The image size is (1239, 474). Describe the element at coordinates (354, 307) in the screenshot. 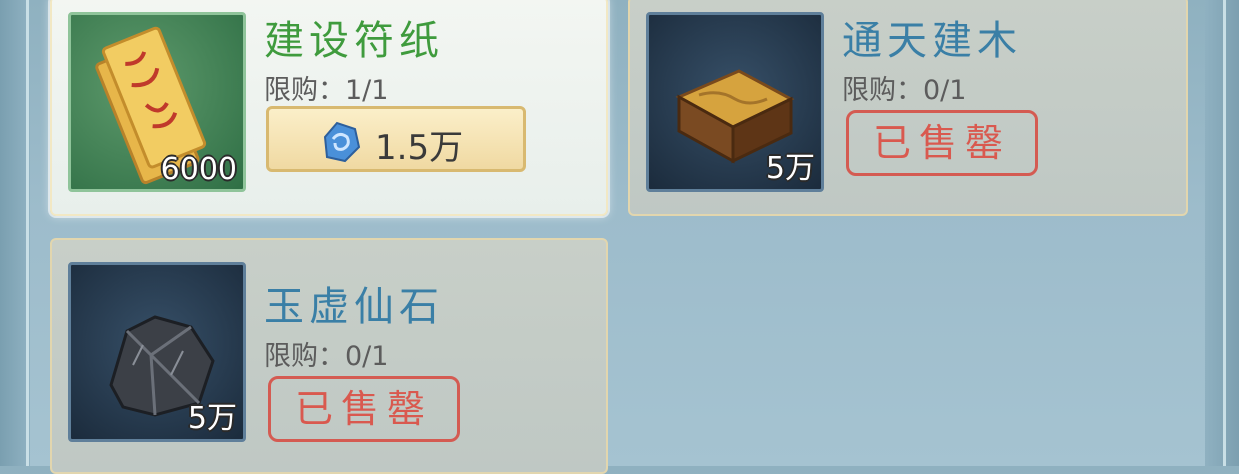

I see `item-name: 玉虚仙石` at that location.